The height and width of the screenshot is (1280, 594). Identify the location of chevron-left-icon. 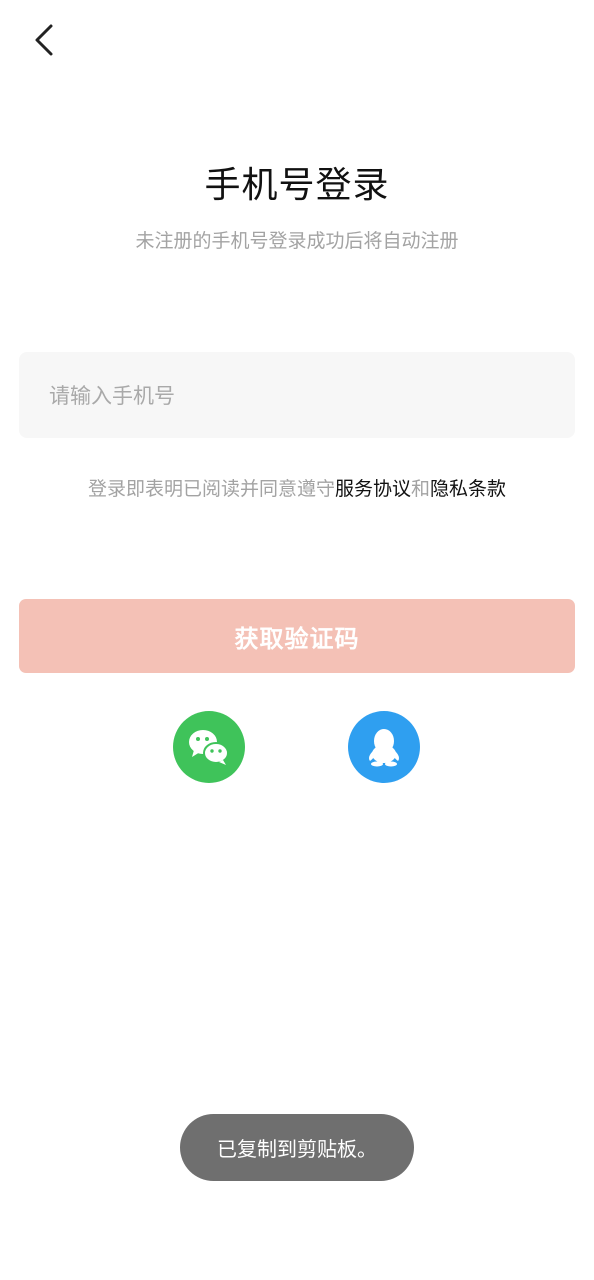
(44, 40).